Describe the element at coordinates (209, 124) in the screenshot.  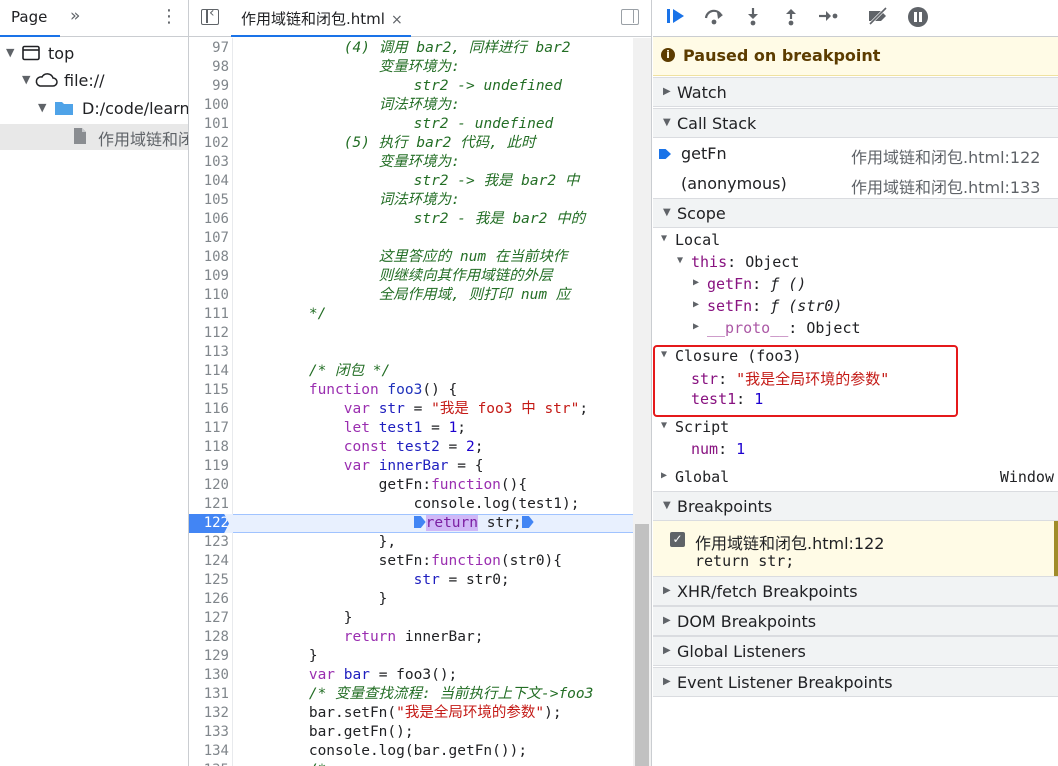
I see `line-number: 101` at that location.